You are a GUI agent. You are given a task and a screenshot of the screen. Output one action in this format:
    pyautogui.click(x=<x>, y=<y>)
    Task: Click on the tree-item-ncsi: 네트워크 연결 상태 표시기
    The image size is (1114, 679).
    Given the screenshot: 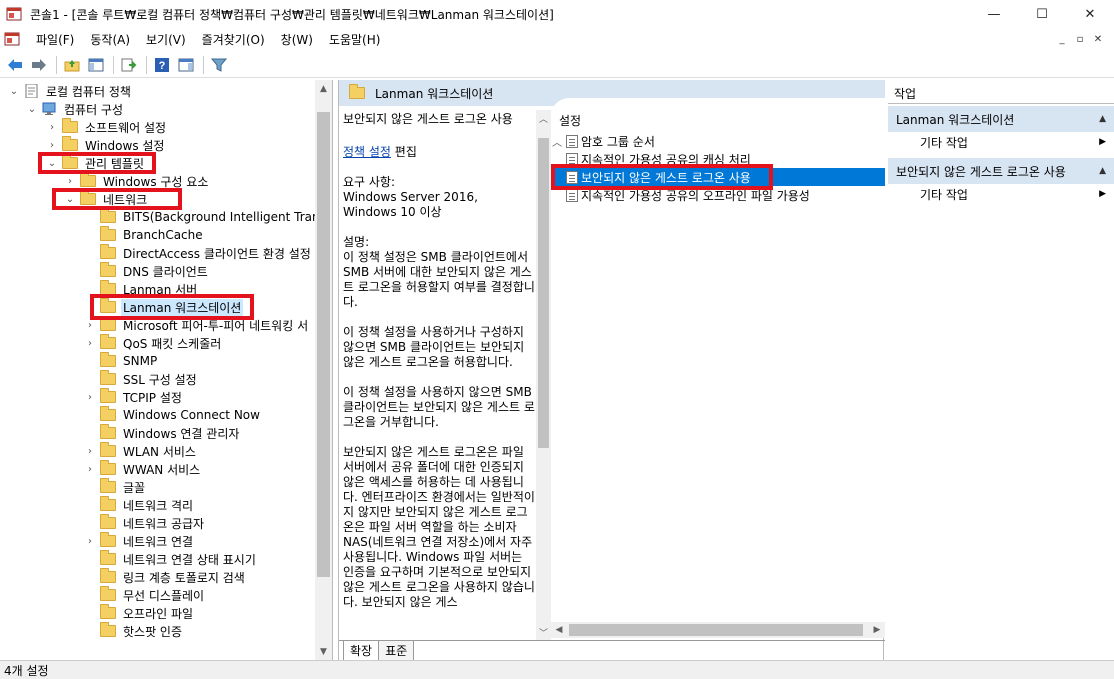 What is the action you would take?
    pyautogui.click(x=171, y=559)
    